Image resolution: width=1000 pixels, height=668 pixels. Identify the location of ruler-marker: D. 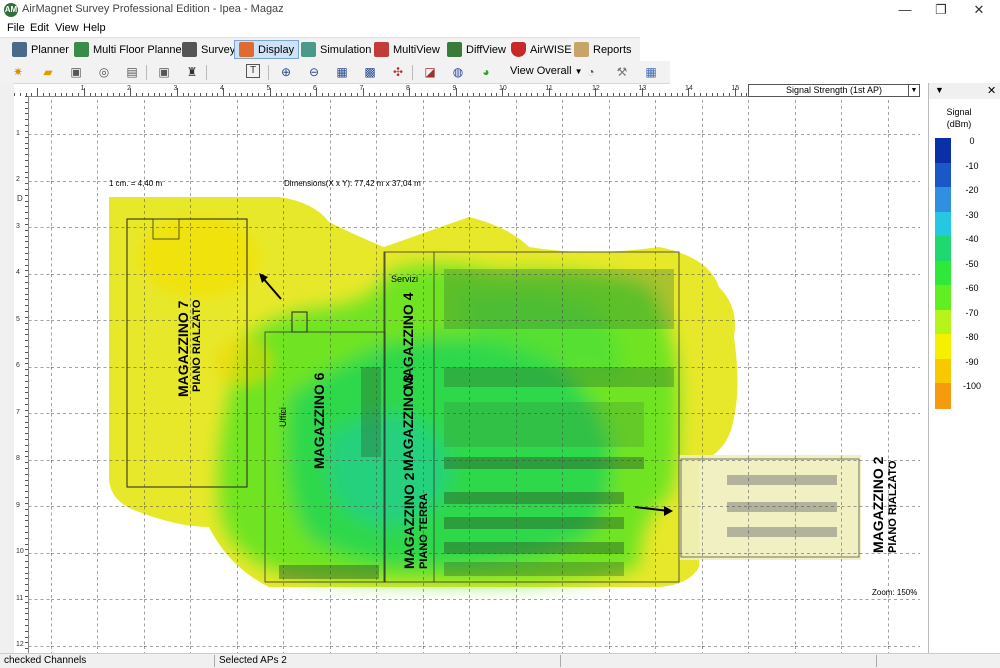
(20, 198).